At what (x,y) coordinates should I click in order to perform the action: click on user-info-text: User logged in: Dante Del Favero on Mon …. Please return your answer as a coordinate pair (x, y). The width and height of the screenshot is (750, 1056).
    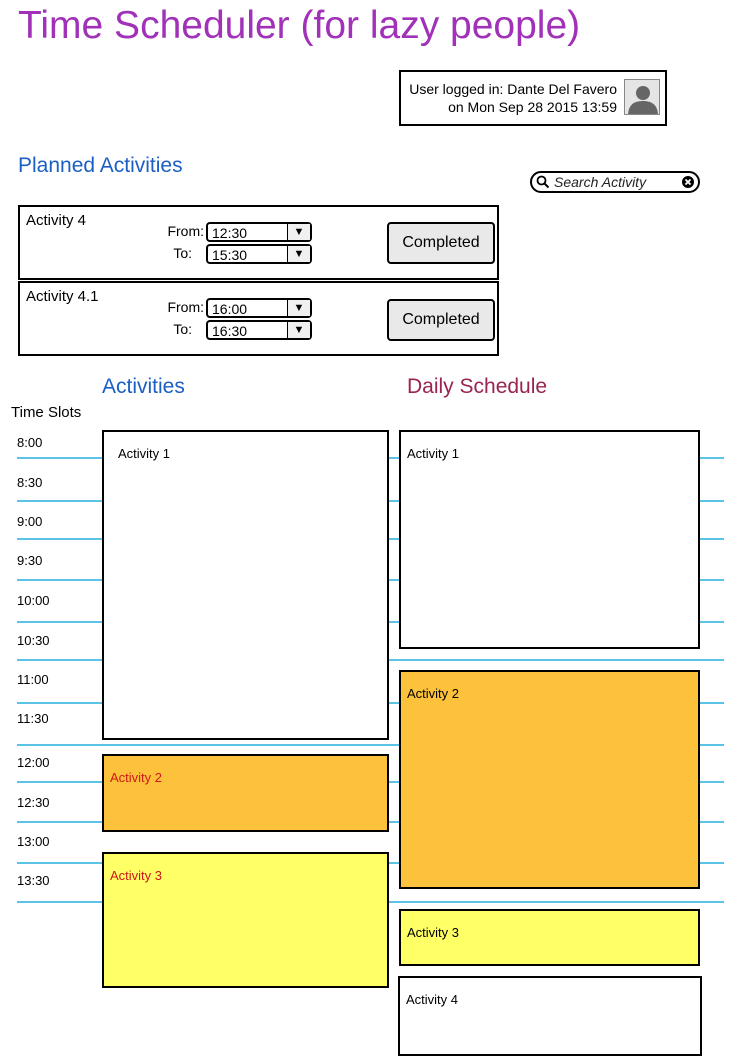
    Looking at the image, I should click on (513, 98).